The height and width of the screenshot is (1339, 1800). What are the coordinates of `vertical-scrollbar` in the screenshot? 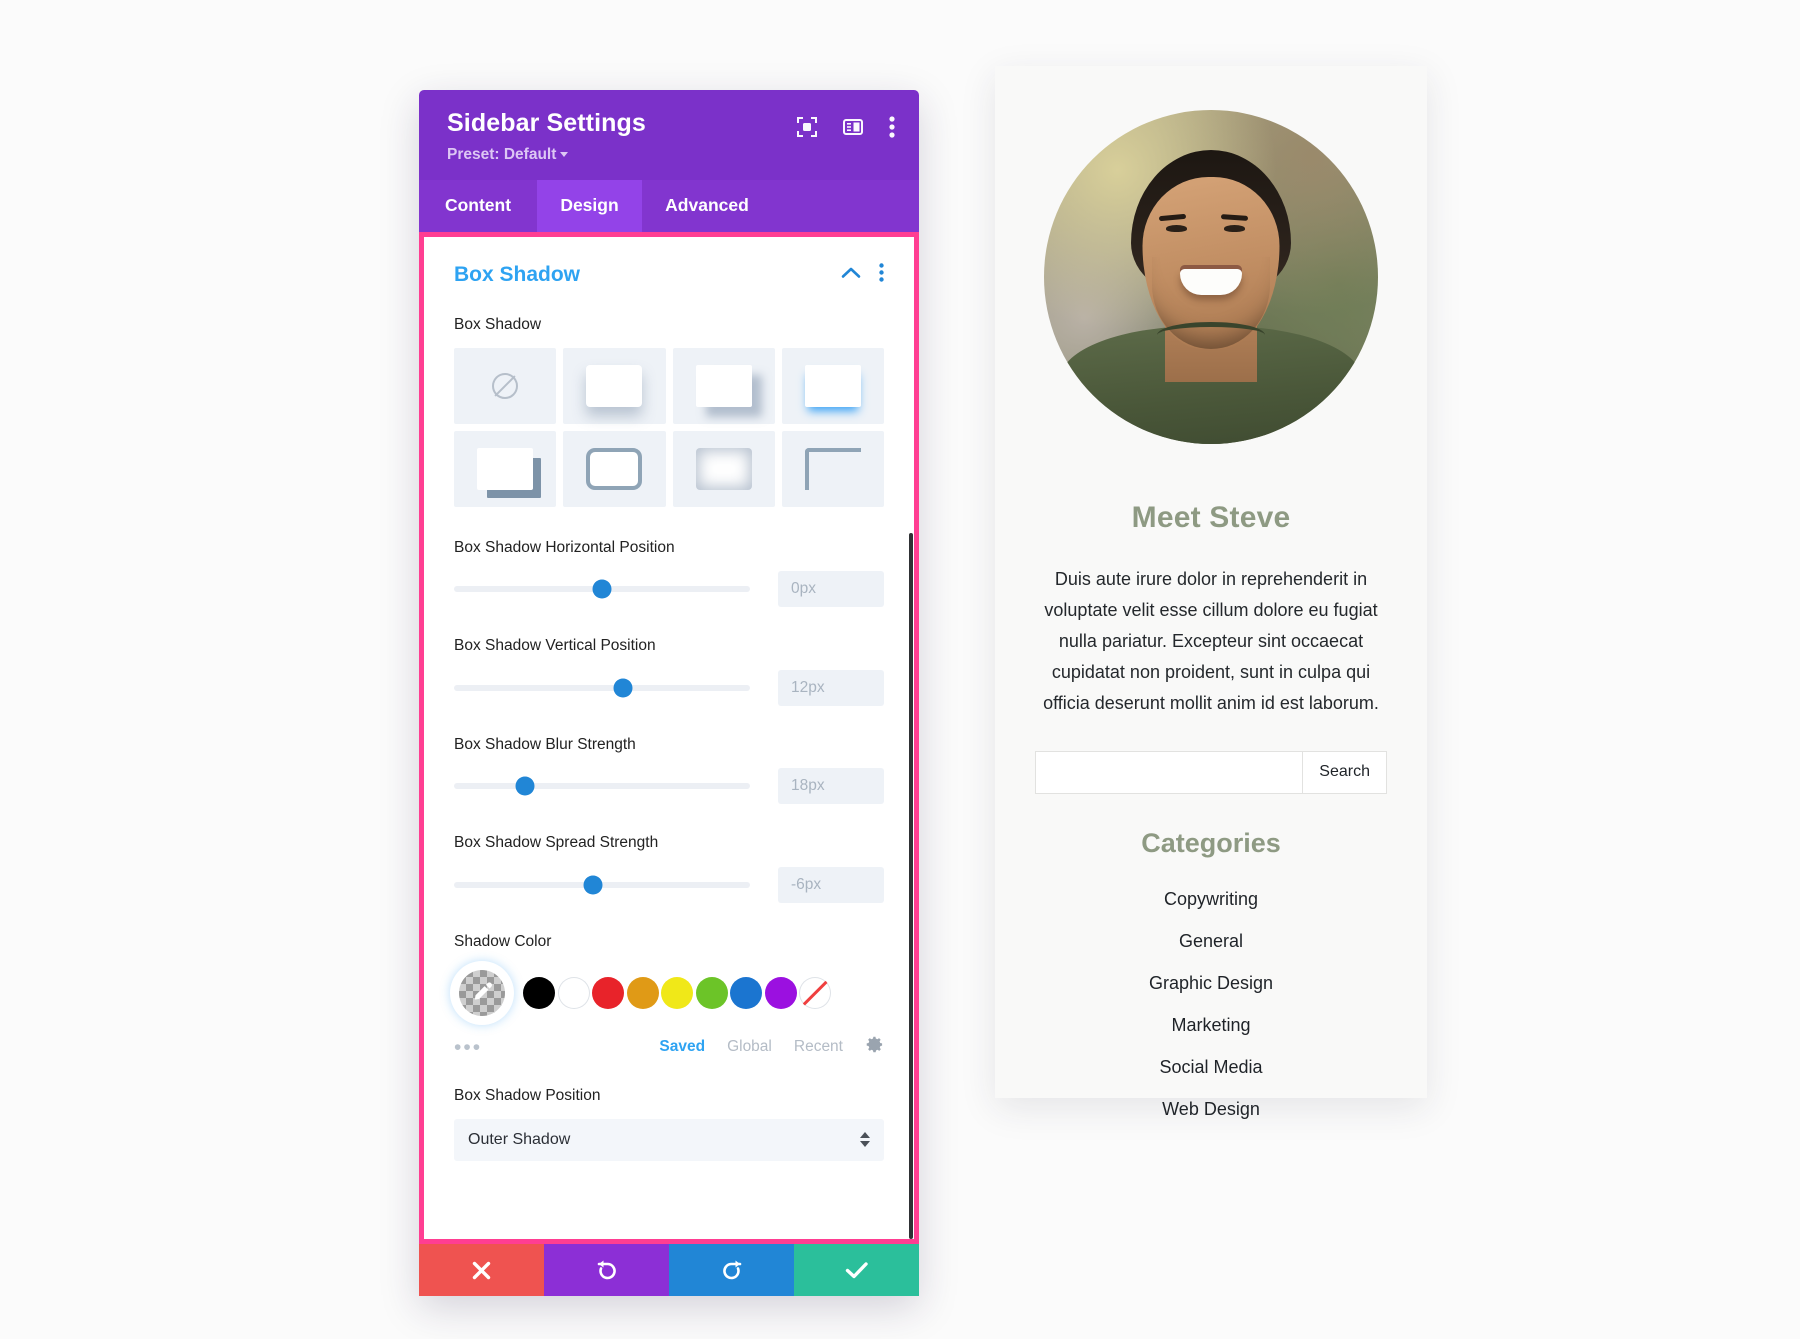 It's located at (911, 885).